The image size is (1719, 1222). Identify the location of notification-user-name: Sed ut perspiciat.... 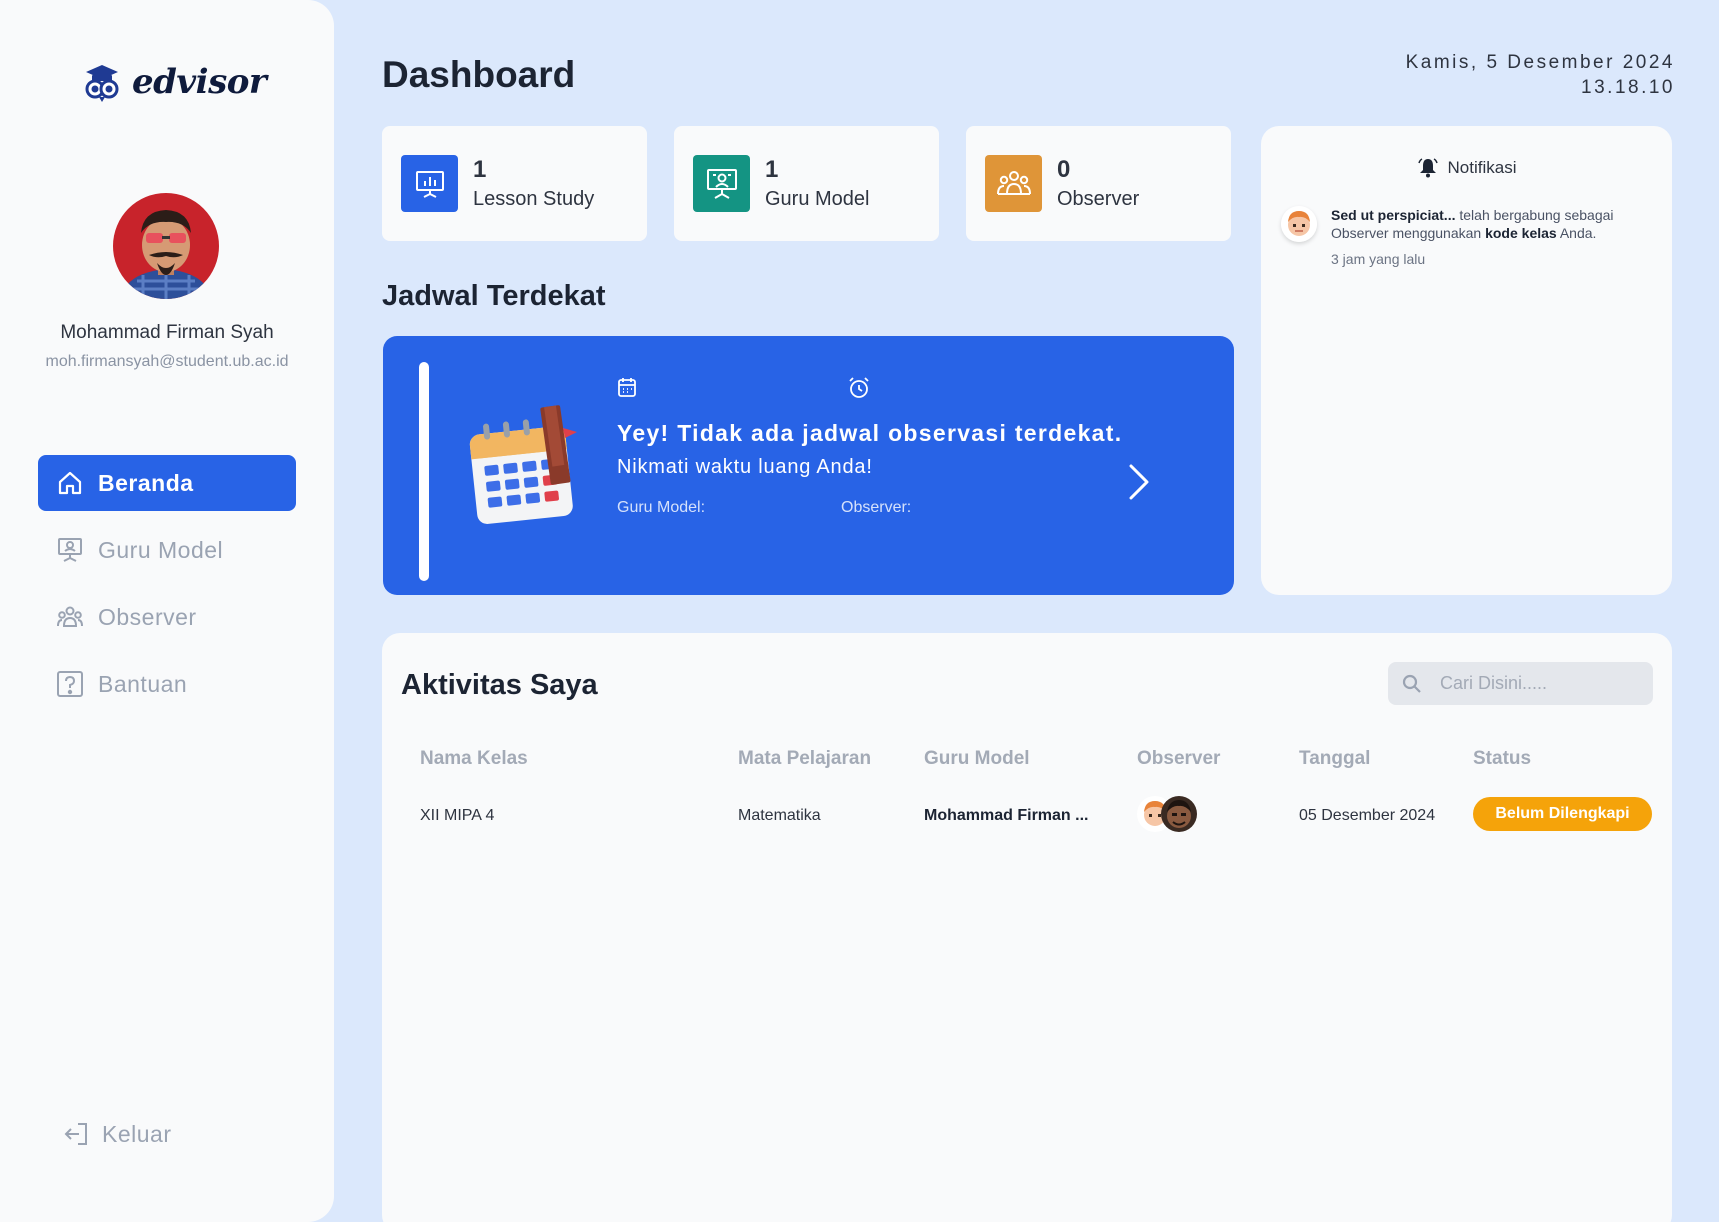
(1393, 215).